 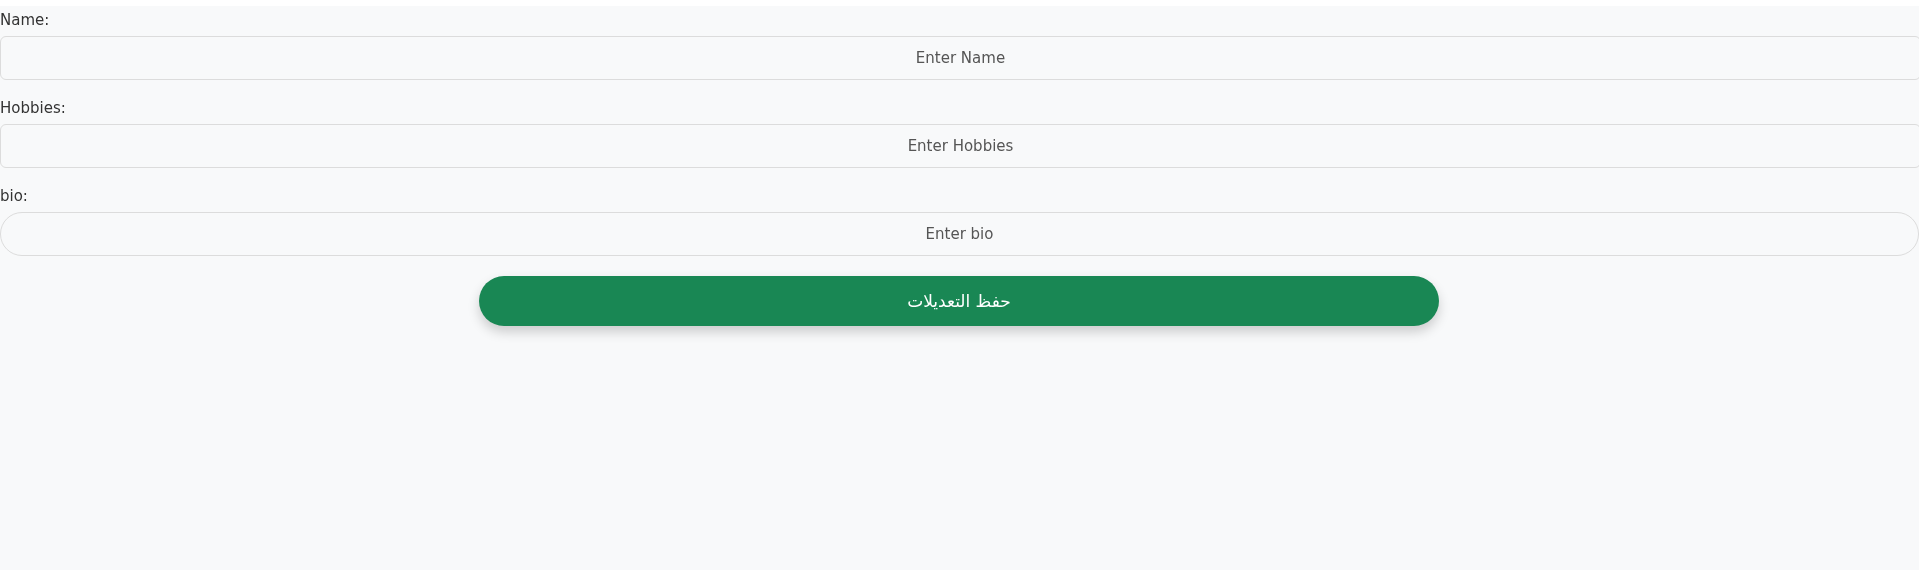 I want to click on field-label: bio:, so click(x=14, y=196).